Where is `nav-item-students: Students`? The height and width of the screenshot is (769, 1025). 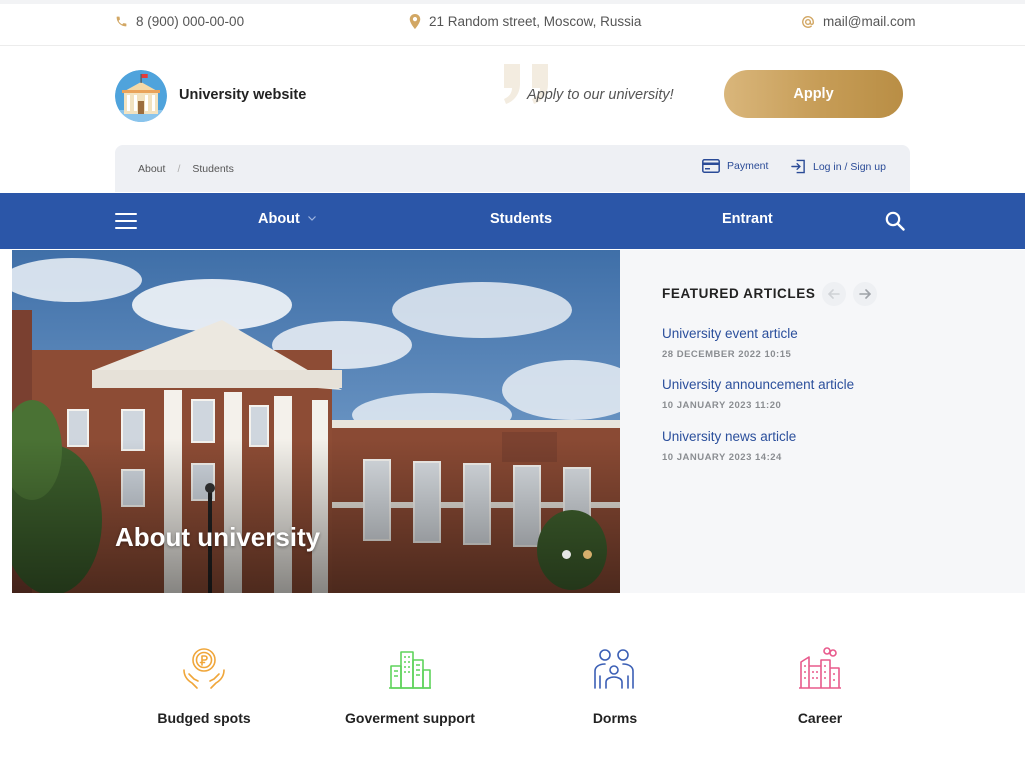
nav-item-students: Students is located at coordinates (521, 219).